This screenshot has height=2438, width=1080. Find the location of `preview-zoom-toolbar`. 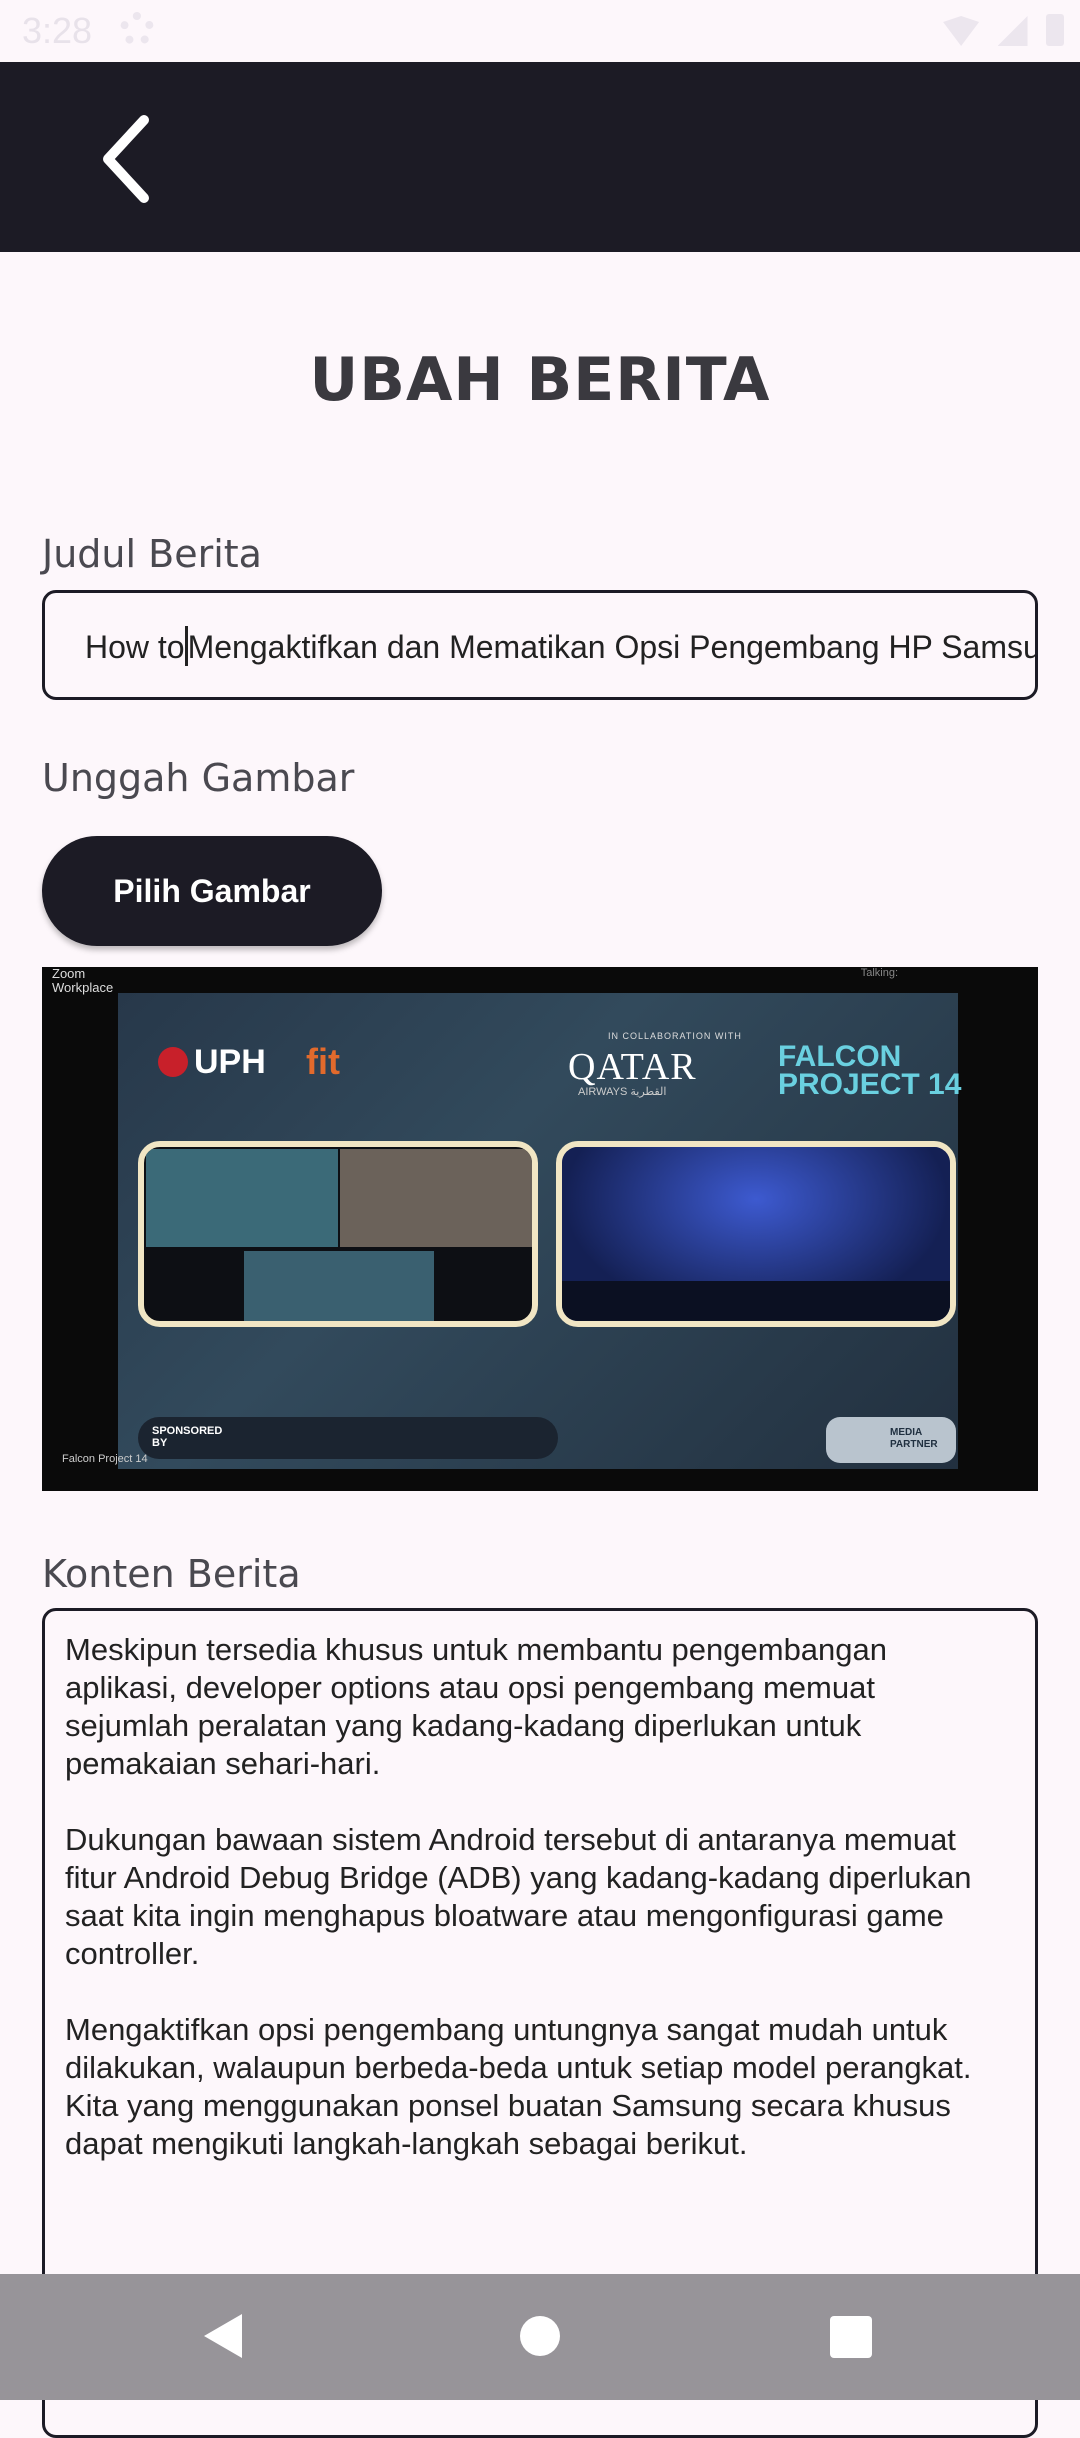

preview-zoom-toolbar is located at coordinates (540, 1480).